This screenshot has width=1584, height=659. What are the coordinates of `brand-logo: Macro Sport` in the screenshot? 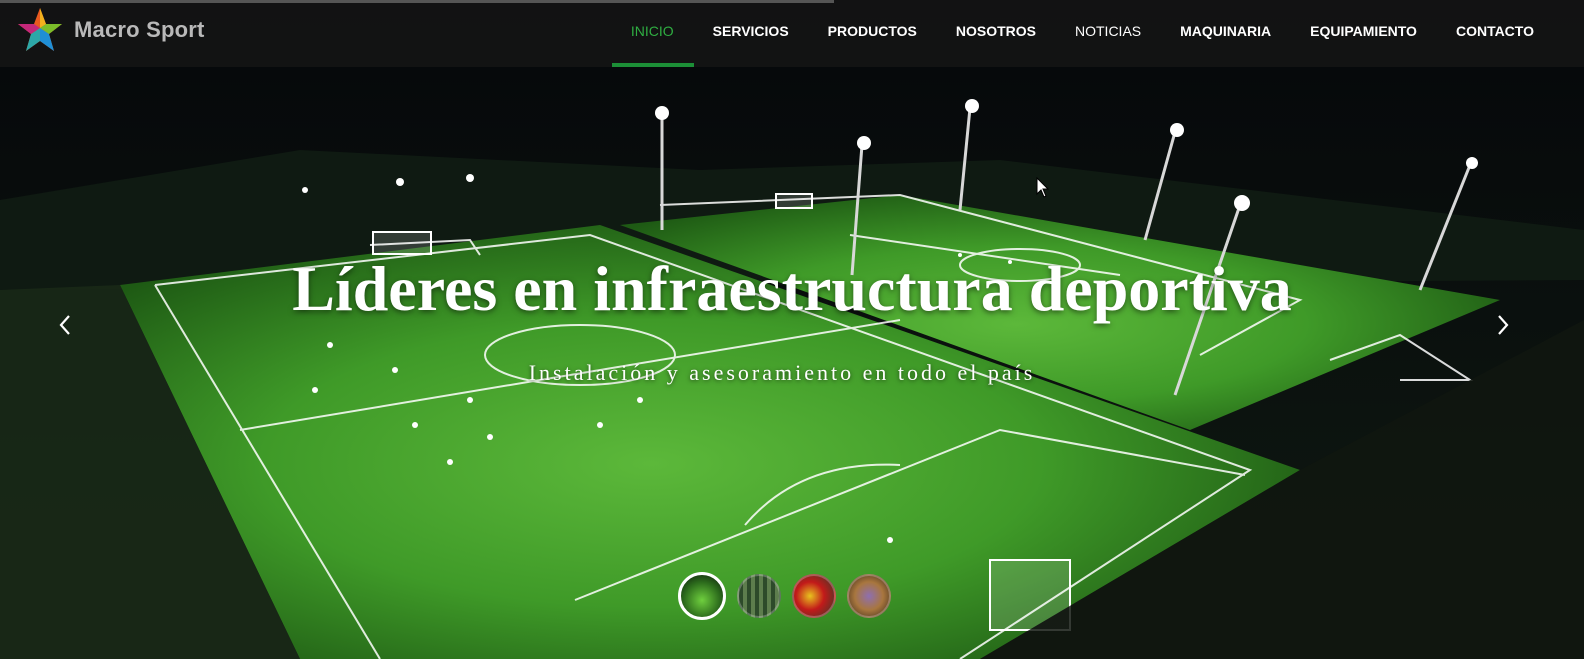 It's located at (110, 30).